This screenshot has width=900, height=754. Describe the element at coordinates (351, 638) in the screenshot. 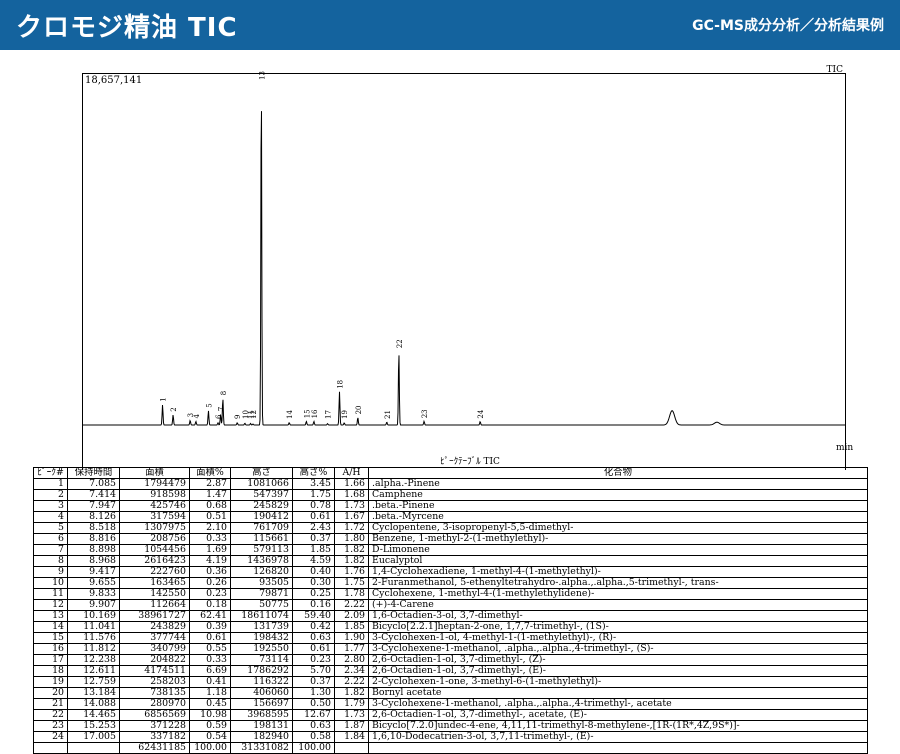

I see `cell-a-h: 1.90` at that location.